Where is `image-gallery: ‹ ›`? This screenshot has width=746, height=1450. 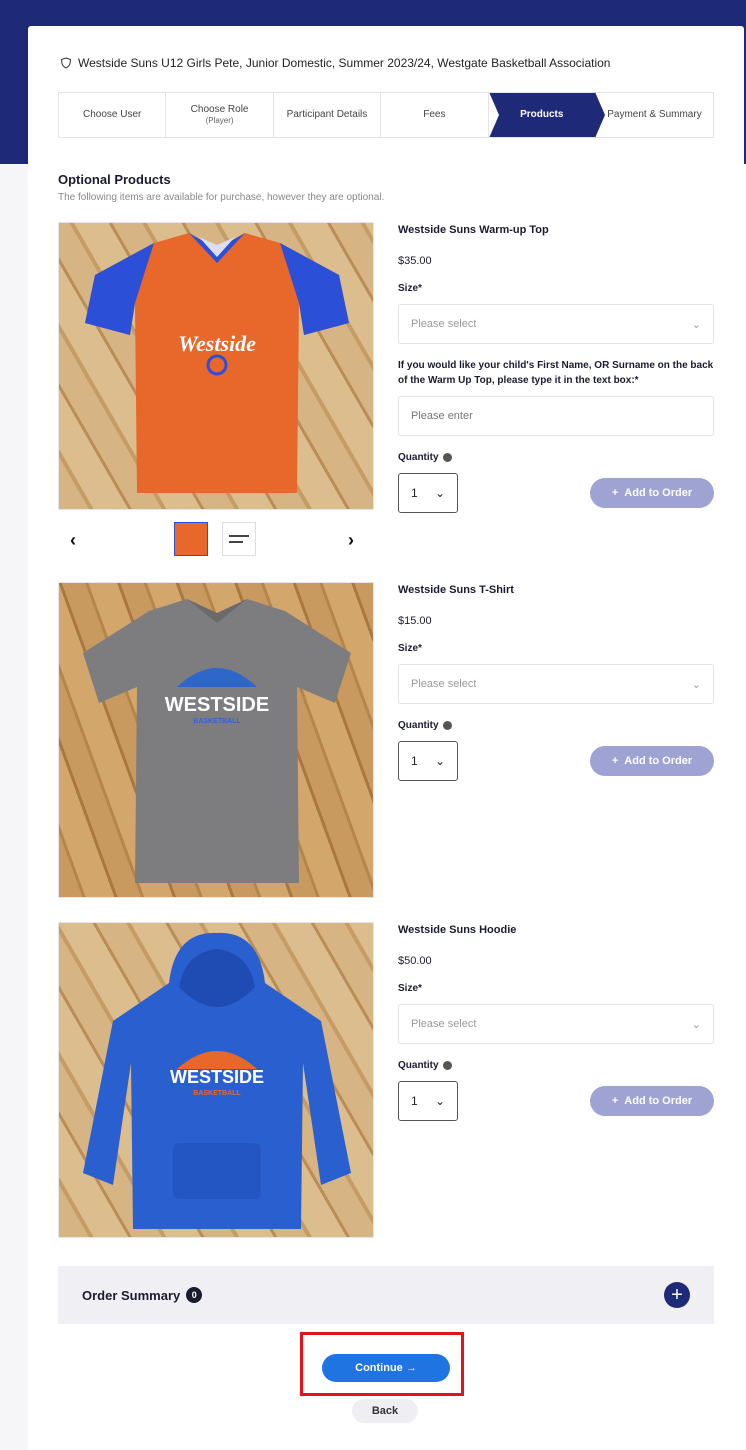 image-gallery: ‹ › is located at coordinates (216, 542).